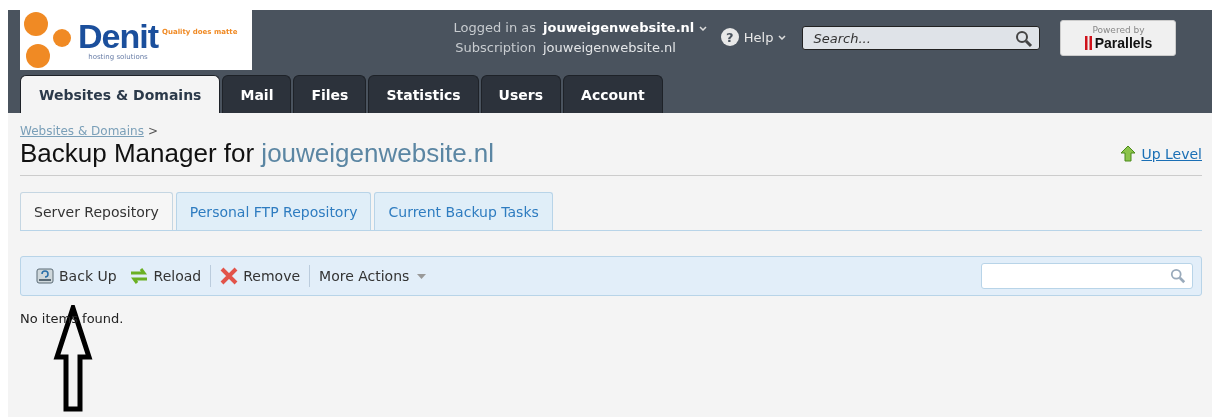 This screenshot has height=417, width=1212. Describe the element at coordinates (138, 276) in the screenshot. I see `reload-icon` at that location.